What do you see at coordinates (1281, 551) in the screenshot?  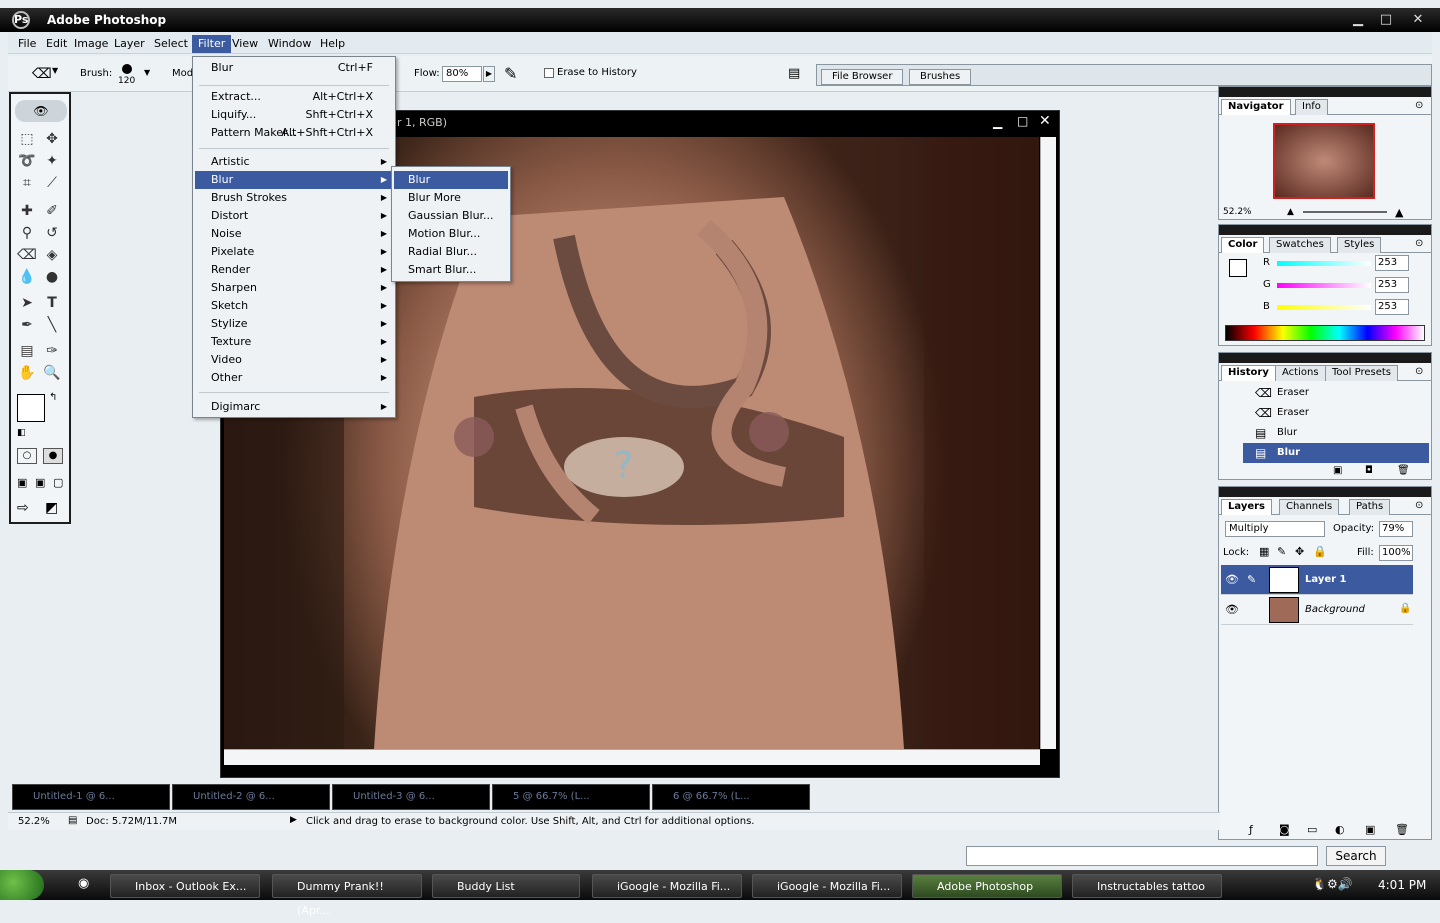 I see `lock-image-icon: ✎` at bounding box center [1281, 551].